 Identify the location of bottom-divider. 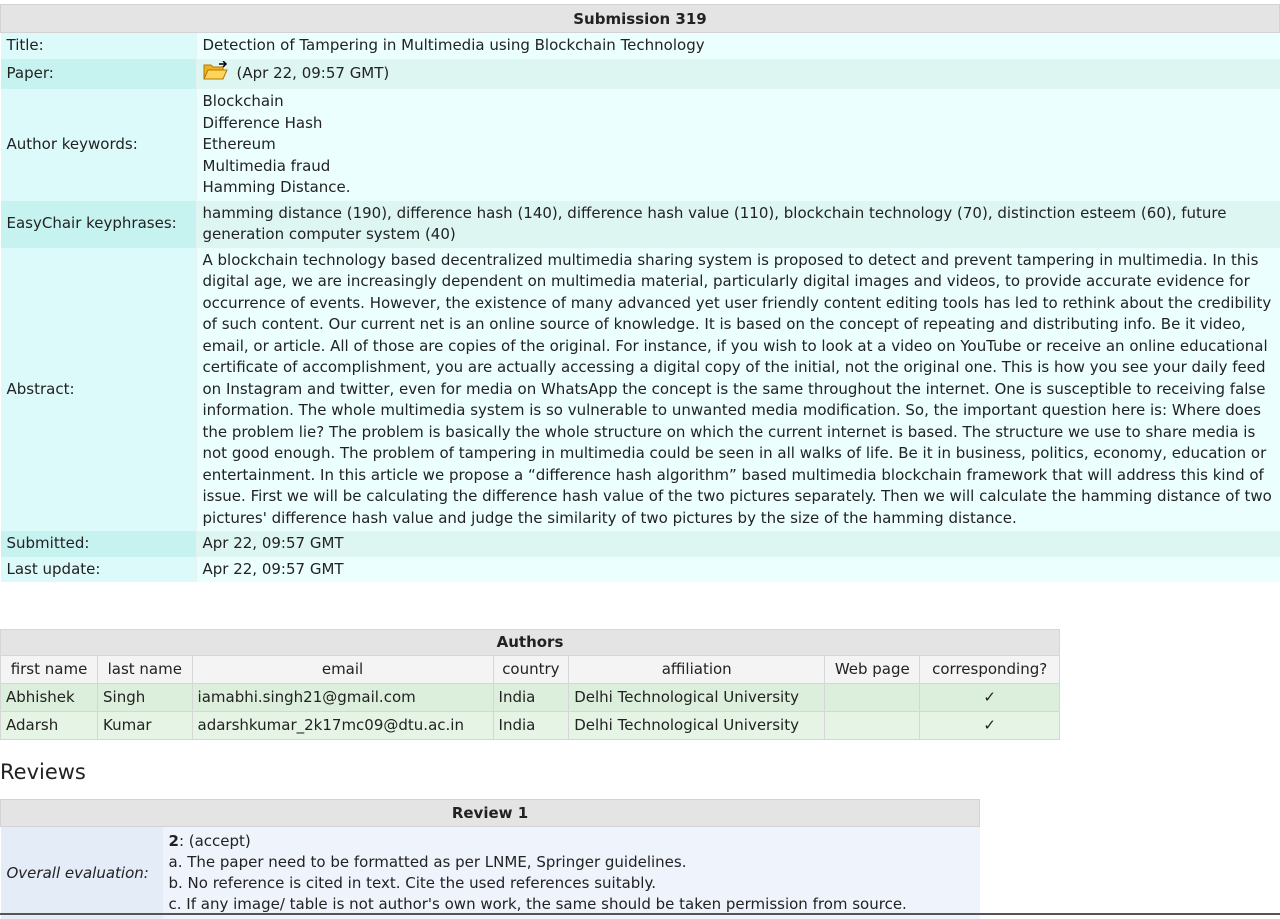
(640, 914).